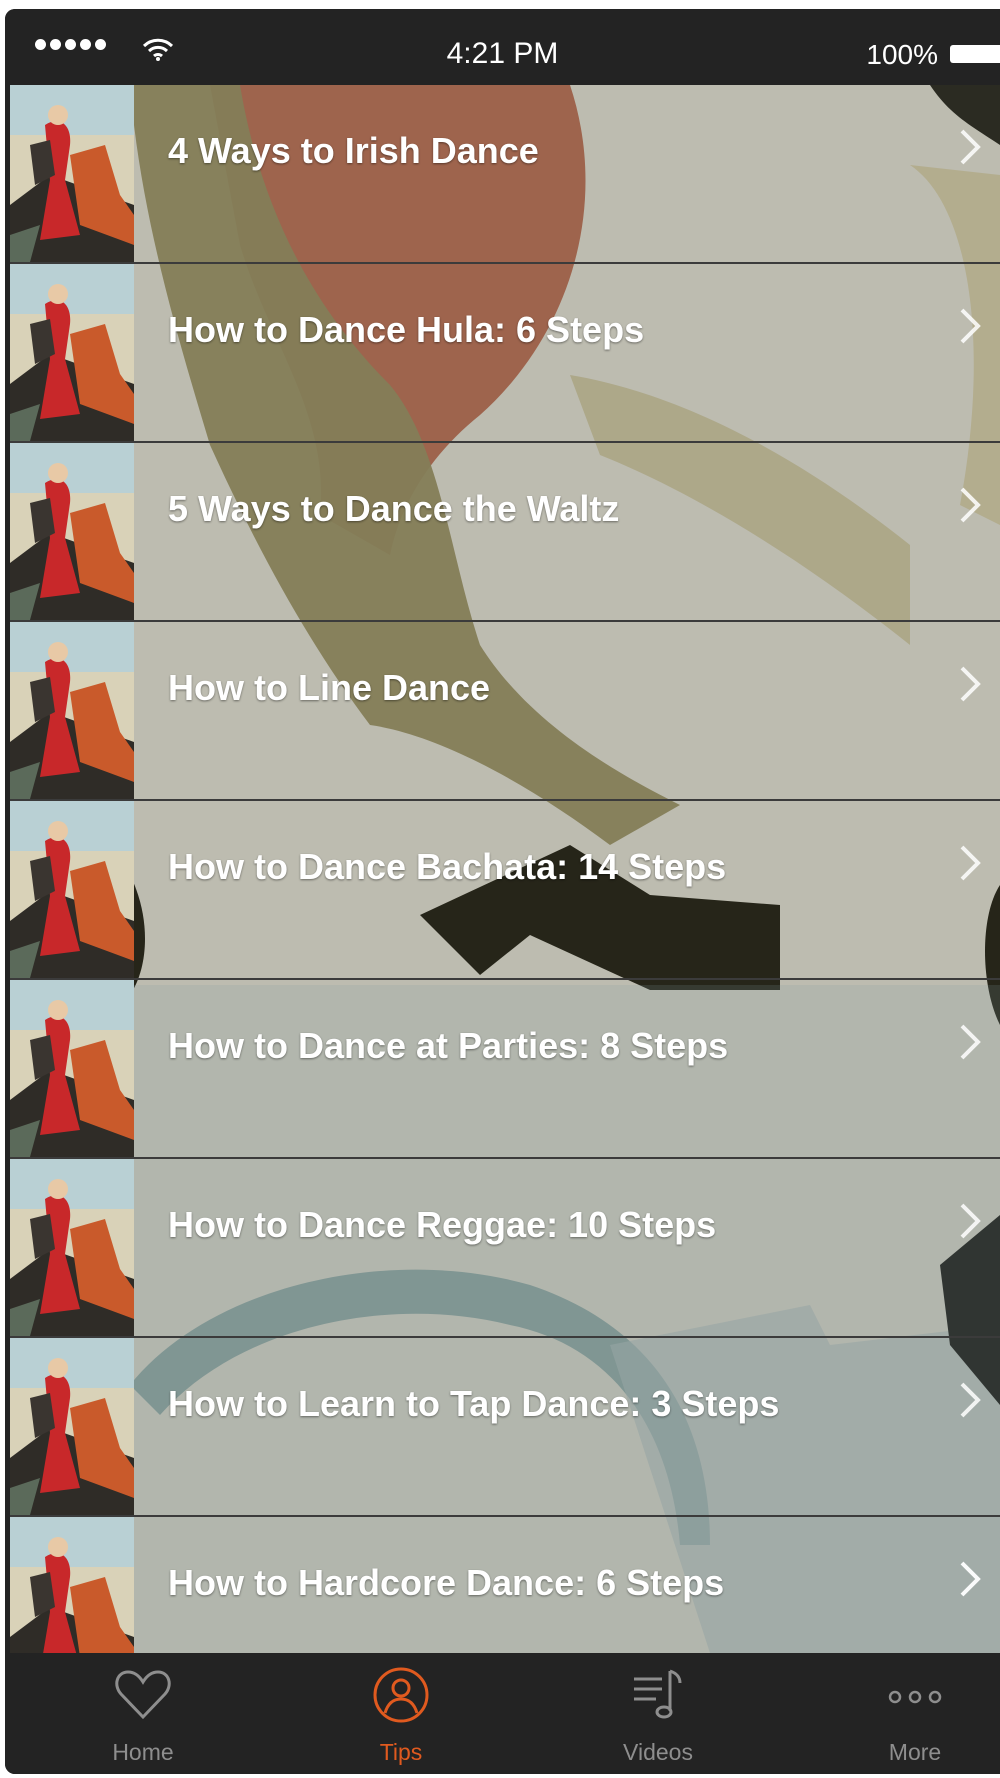 This screenshot has height=1778, width=1000. Describe the element at coordinates (915, 1713) in the screenshot. I see `tab-more: More` at that location.